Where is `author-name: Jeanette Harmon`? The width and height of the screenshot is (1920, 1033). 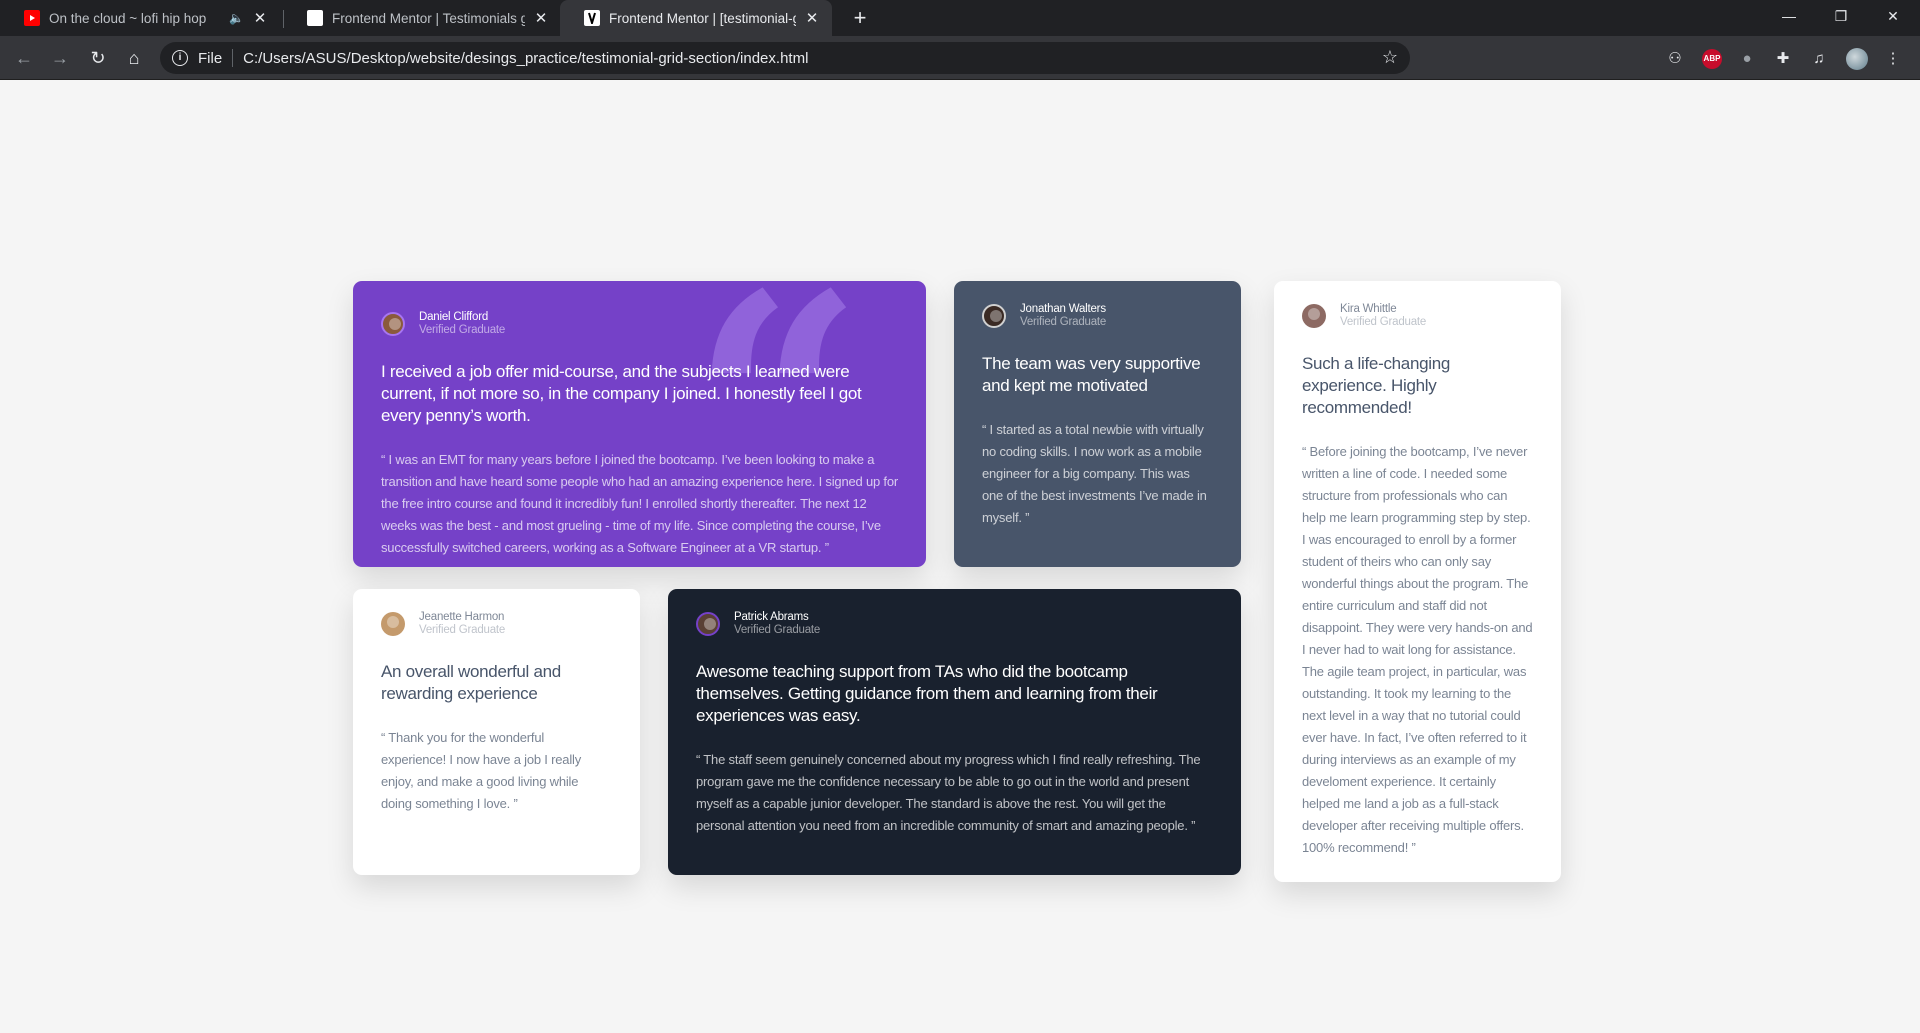
author-name: Jeanette Harmon is located at coordinates (462, 617).